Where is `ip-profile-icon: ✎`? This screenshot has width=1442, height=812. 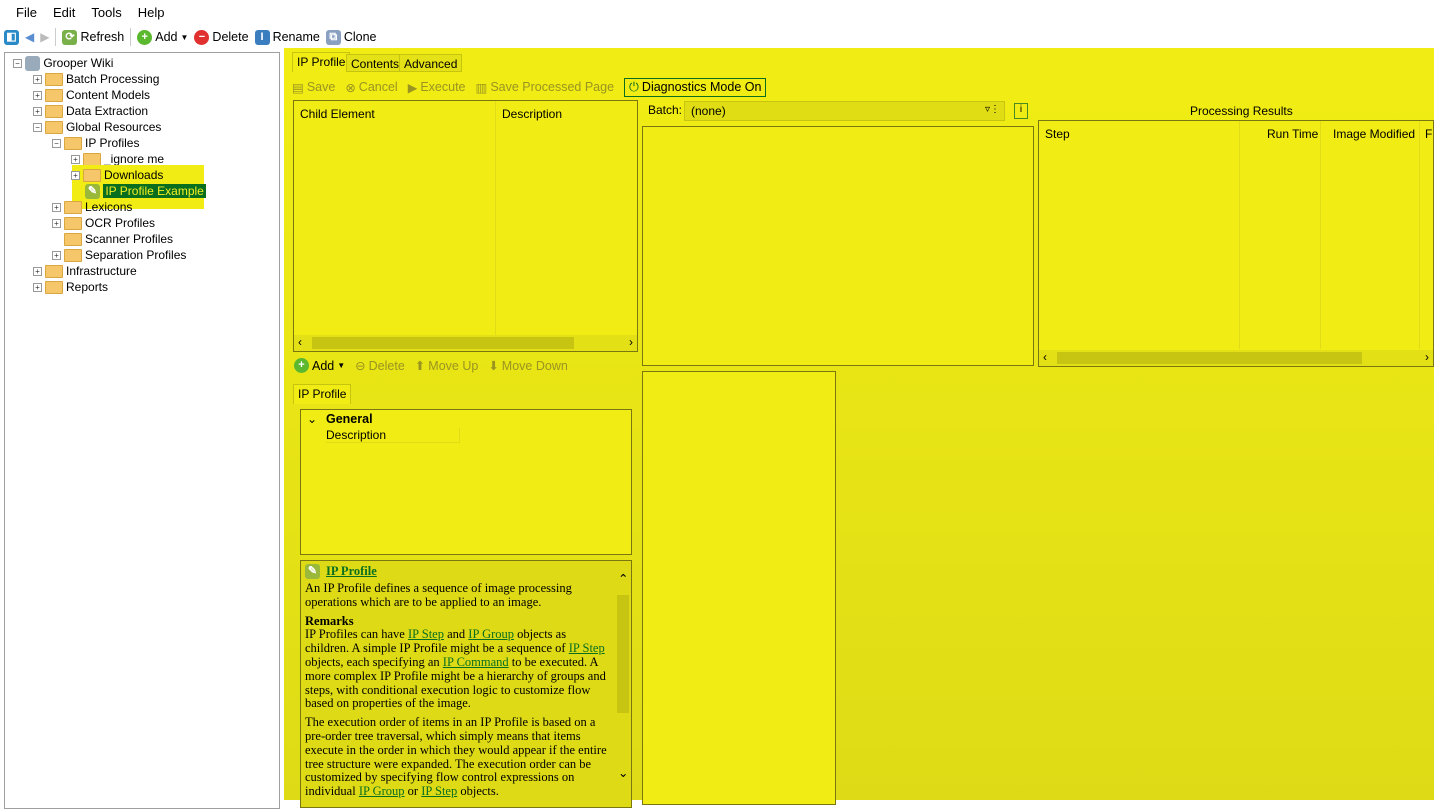
ip-profile-icon: ✎ is located at coordinates (92, 191).